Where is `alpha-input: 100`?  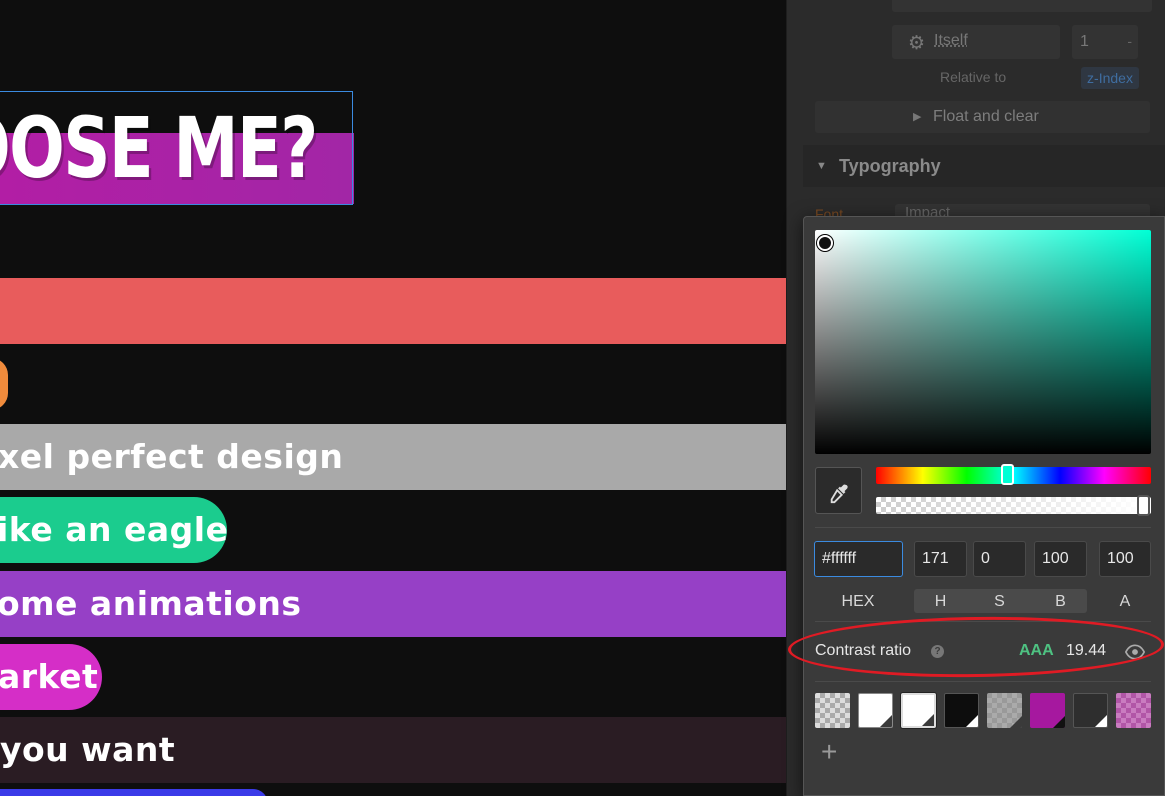
alpha-input: 100 is located at coordinates (1125, 559).